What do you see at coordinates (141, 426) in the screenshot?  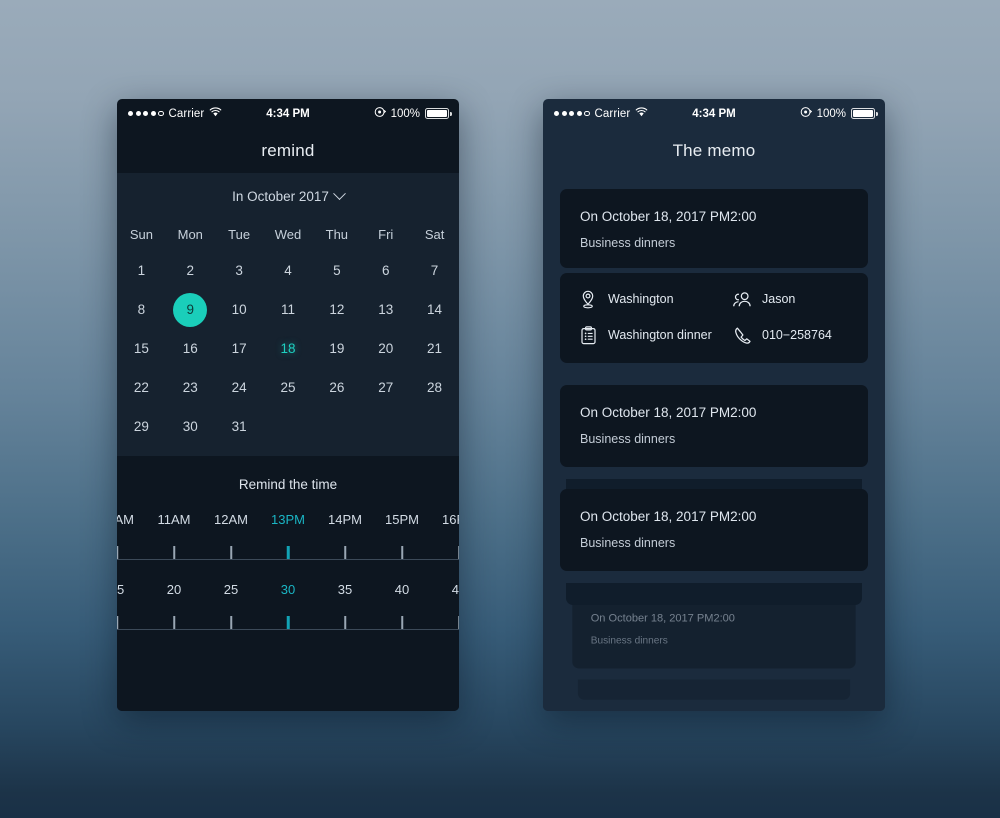 I see `calendar-day-29: 29` at bounding box center [141, 426].